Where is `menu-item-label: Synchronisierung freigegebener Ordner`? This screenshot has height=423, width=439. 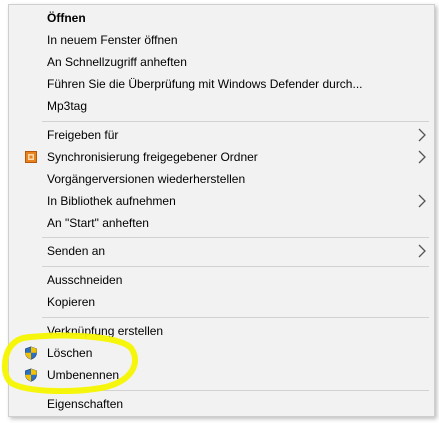 menu-item-label: Synchronisierung freigegebener Ordner is located at coordinates (152, 157).